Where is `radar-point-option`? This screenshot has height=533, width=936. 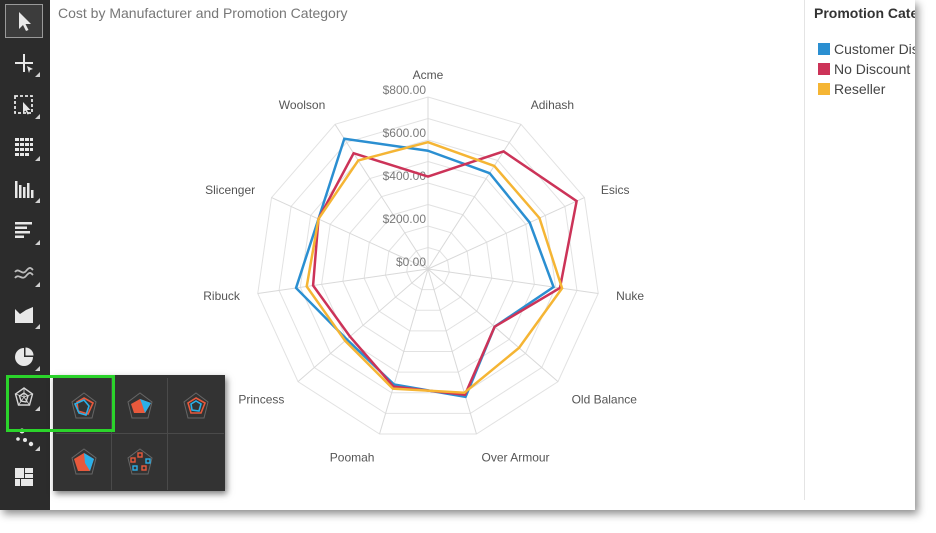 radar-point-option is located at coordinates (140, 462).